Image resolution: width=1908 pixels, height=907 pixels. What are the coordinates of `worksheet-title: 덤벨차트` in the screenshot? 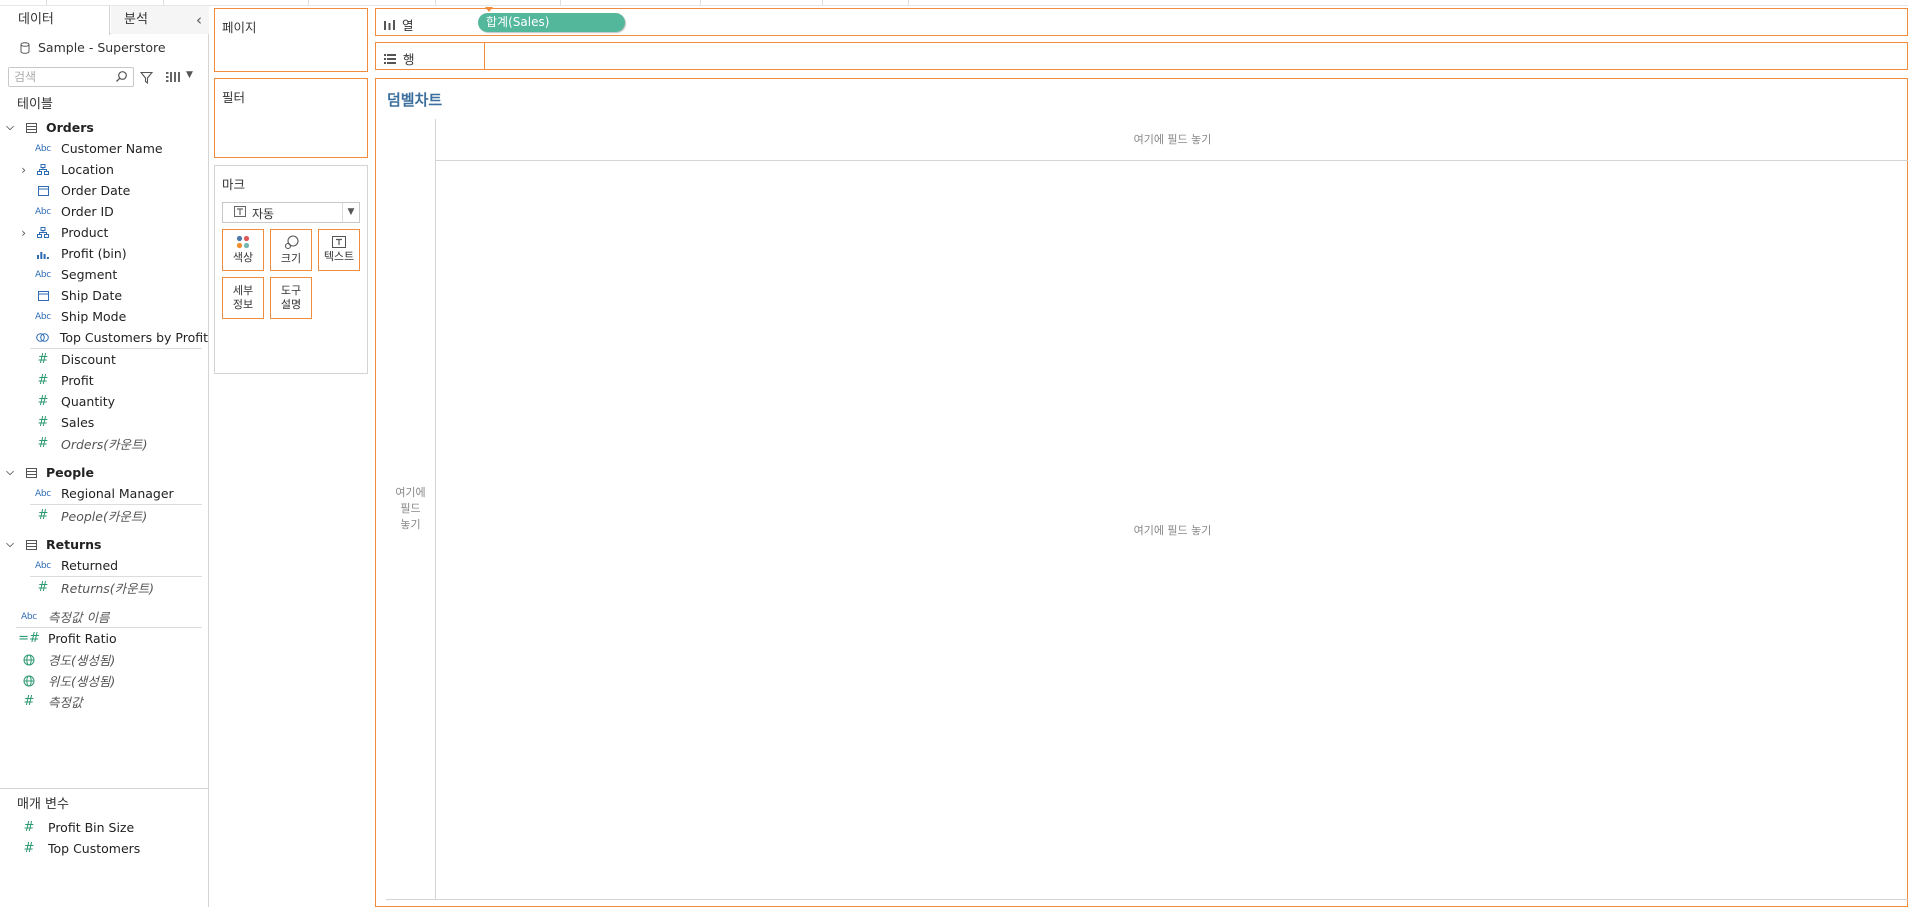 It's located at (414, 99).